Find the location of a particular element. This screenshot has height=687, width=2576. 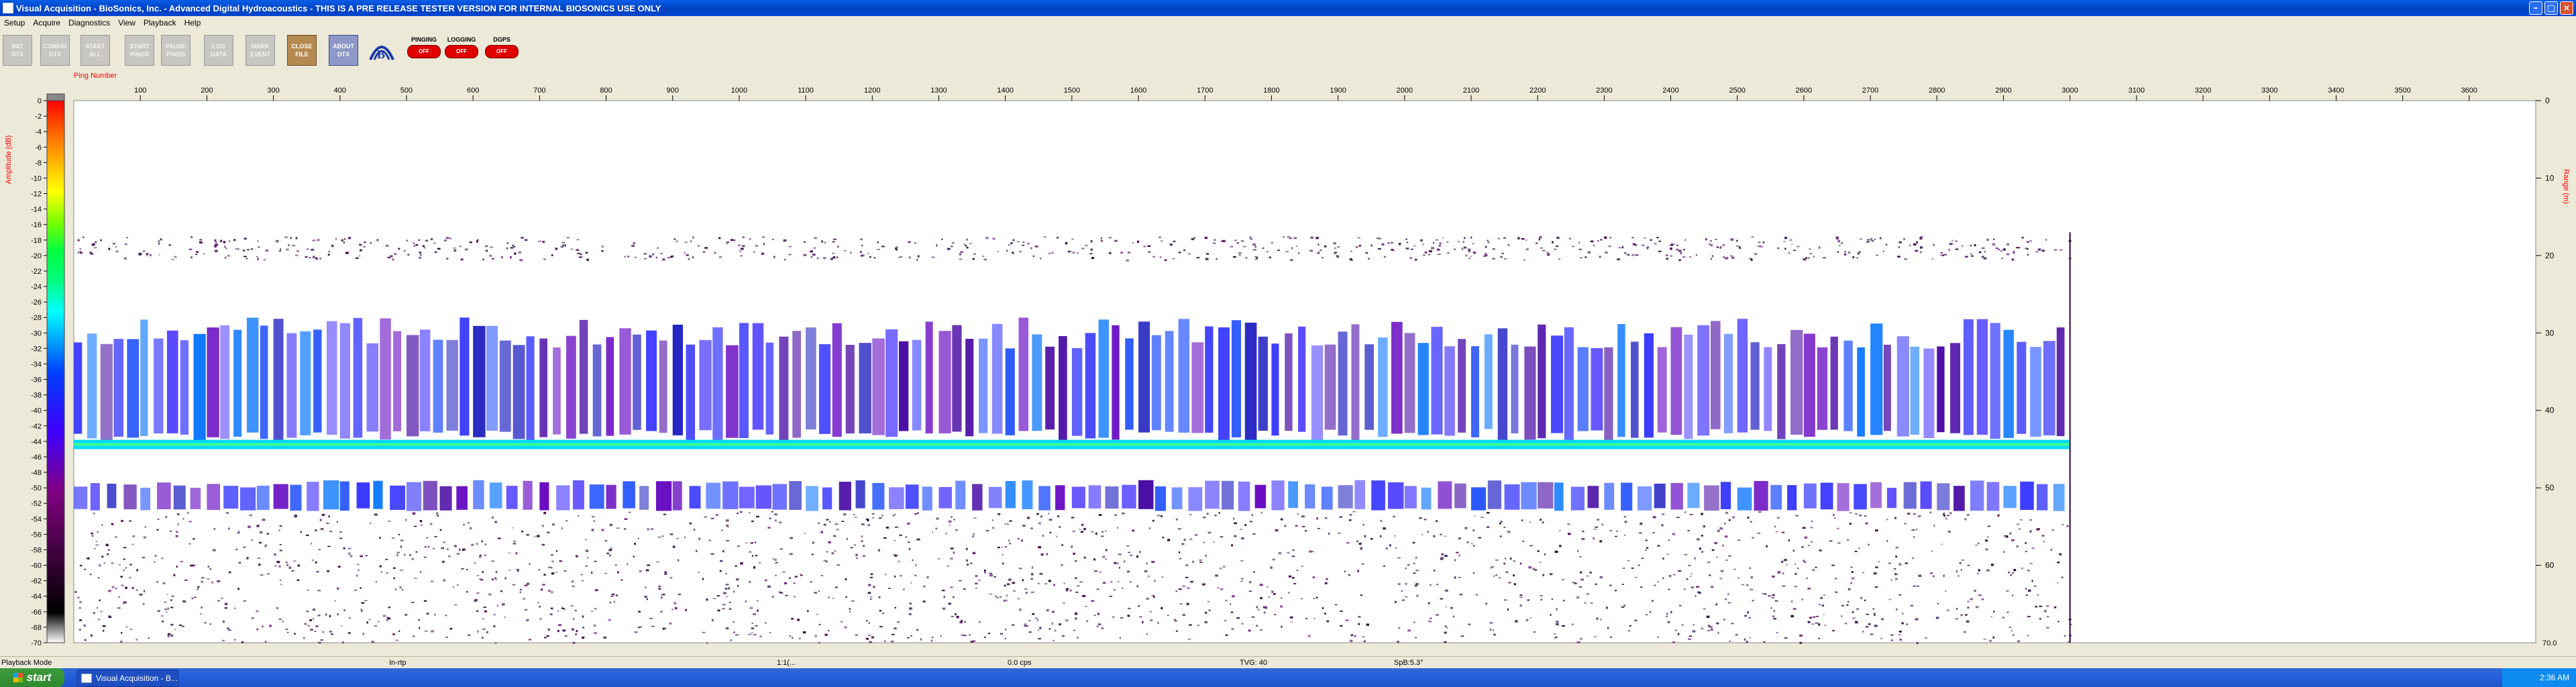

close-file-button: CLOSE FILE is located at coordinates (302, 50).